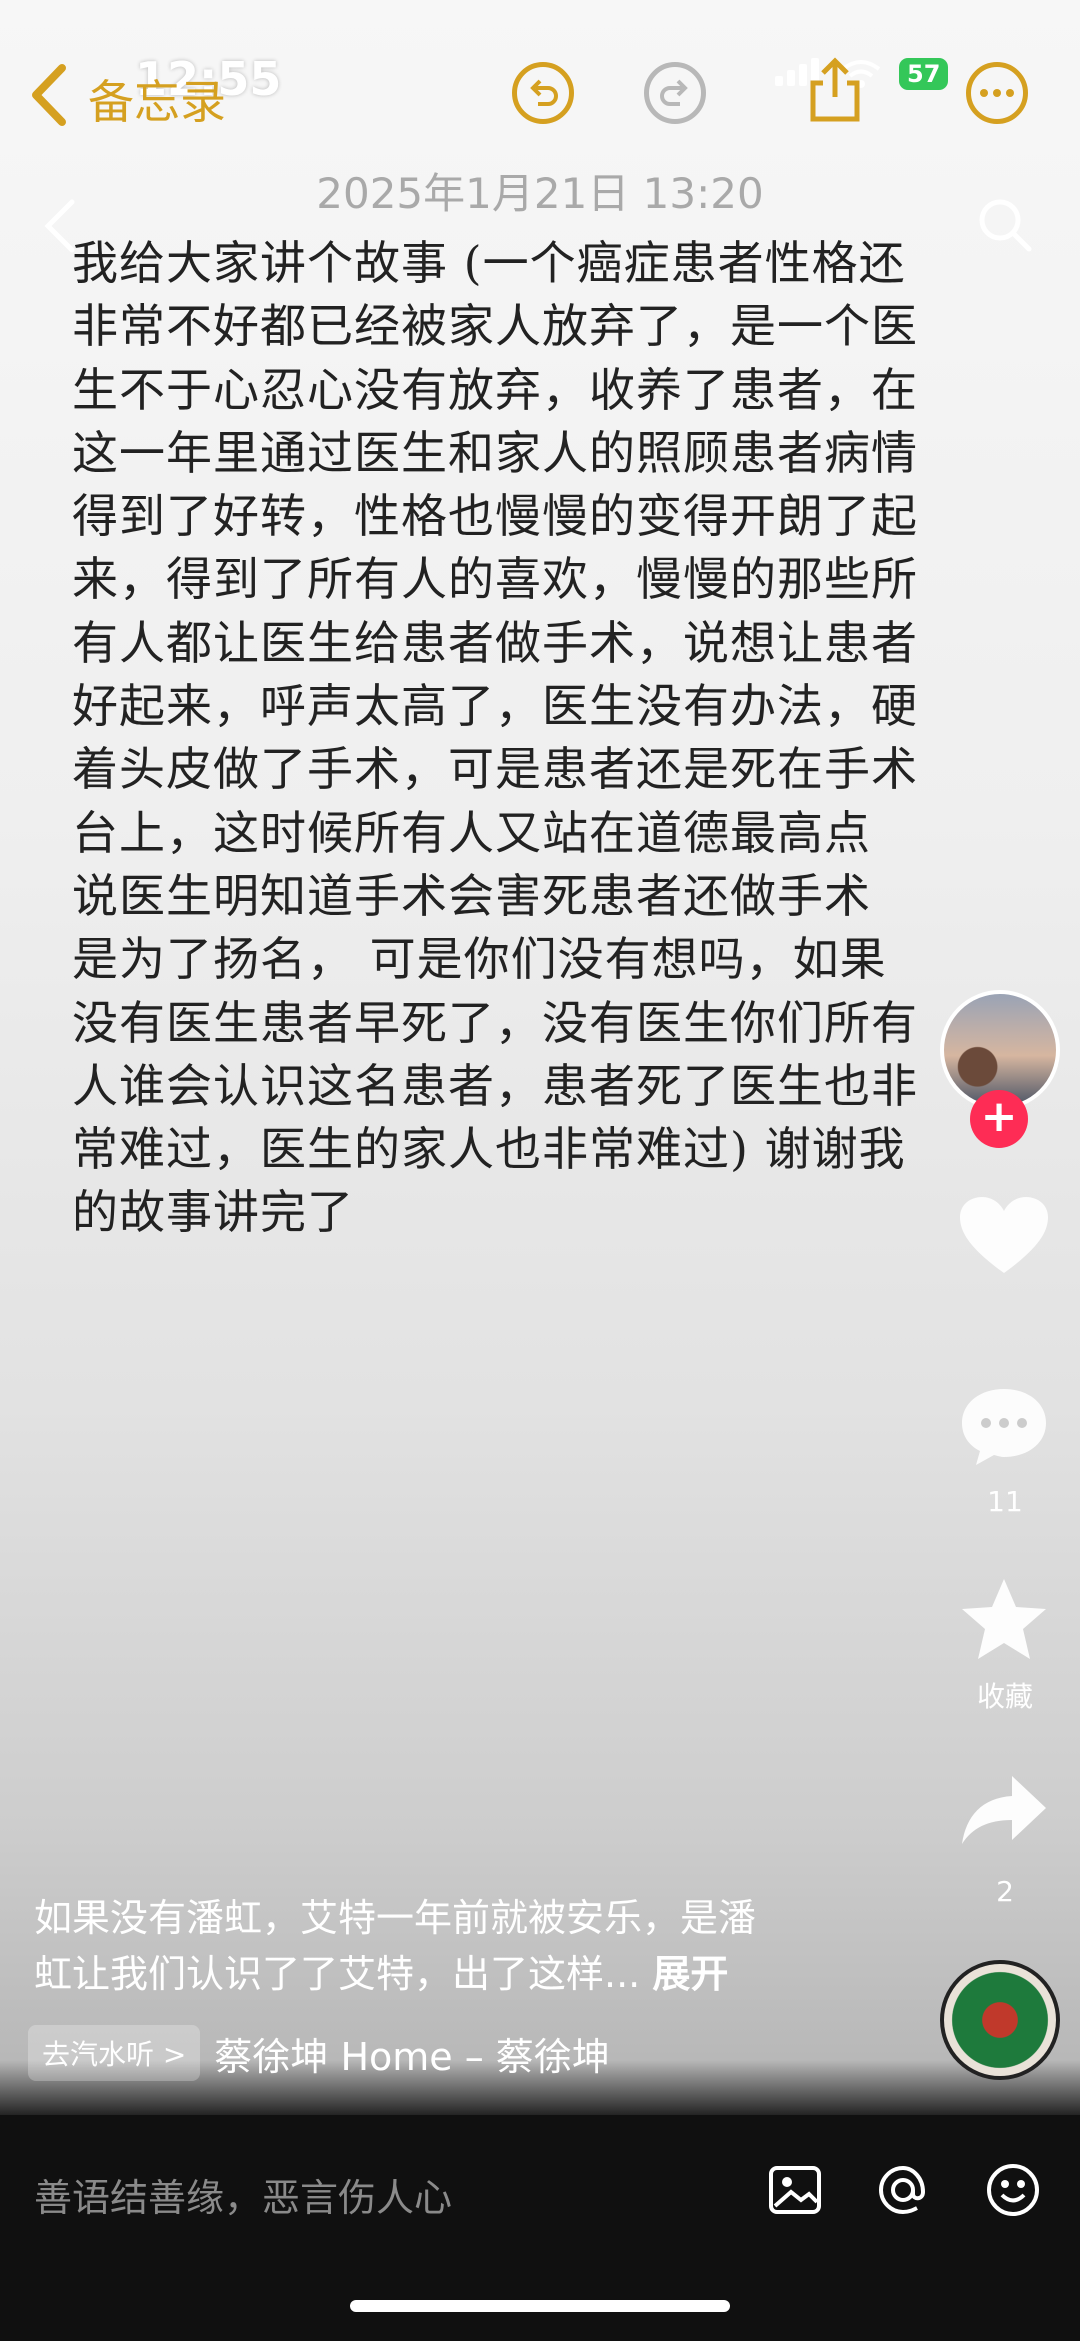 This screenshot has width=1080, height=2341. Describe the element at coordinates (1004, 1696) in the screenshot. I see `favorite-label: 收藏` at that location.